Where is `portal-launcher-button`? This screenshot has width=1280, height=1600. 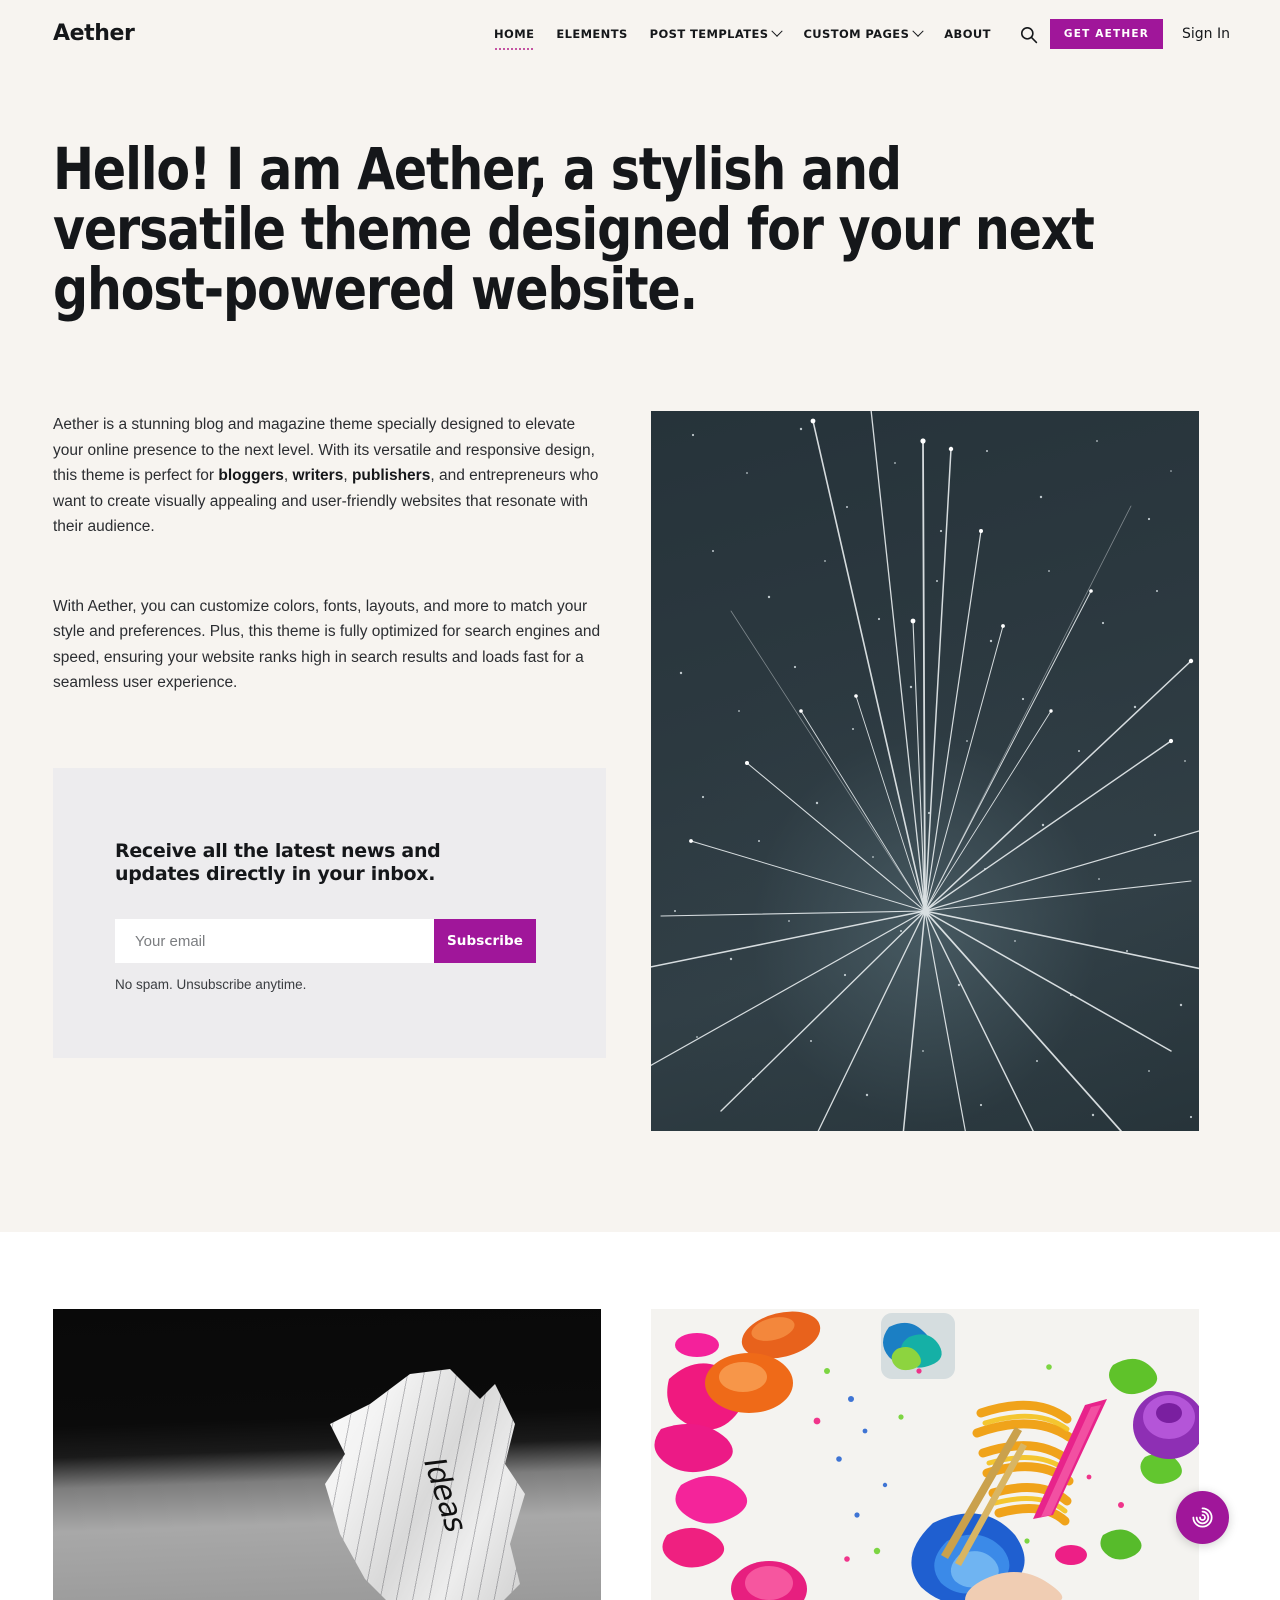 portal-launcher-button is located at coordinates (1202, 1517).